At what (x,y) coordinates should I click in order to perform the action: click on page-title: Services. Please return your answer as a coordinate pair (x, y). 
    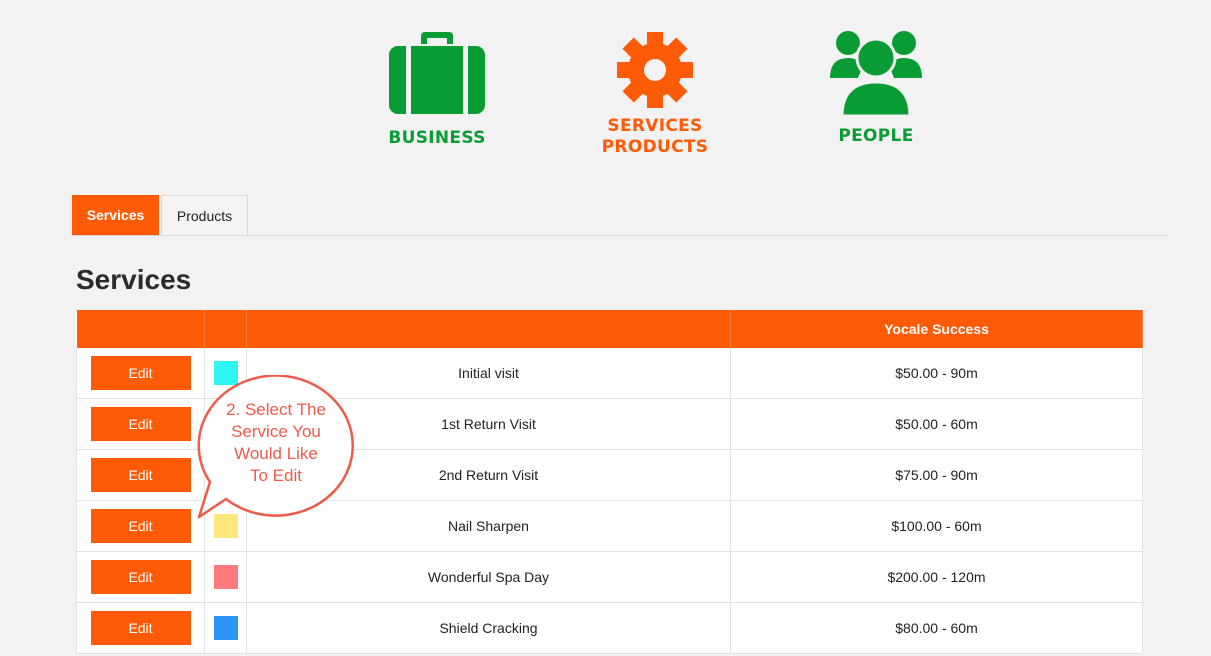
    Looking at the image, I should click on (134, 279).